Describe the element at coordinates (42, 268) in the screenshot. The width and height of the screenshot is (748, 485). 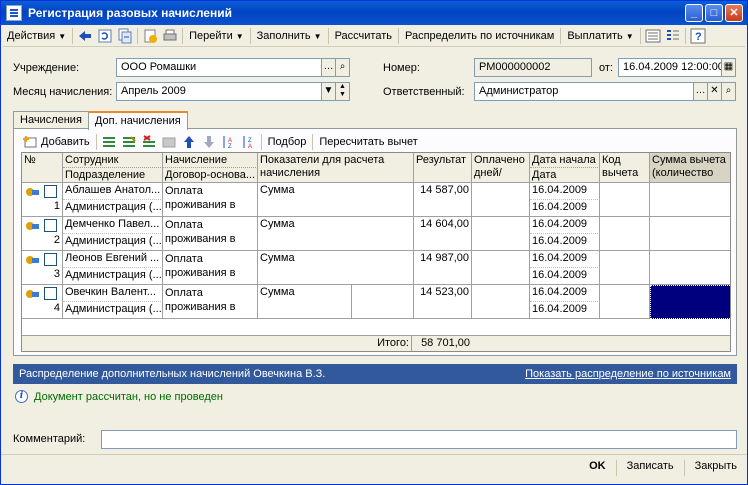
I see `row-marker-cell: 3` at that location.